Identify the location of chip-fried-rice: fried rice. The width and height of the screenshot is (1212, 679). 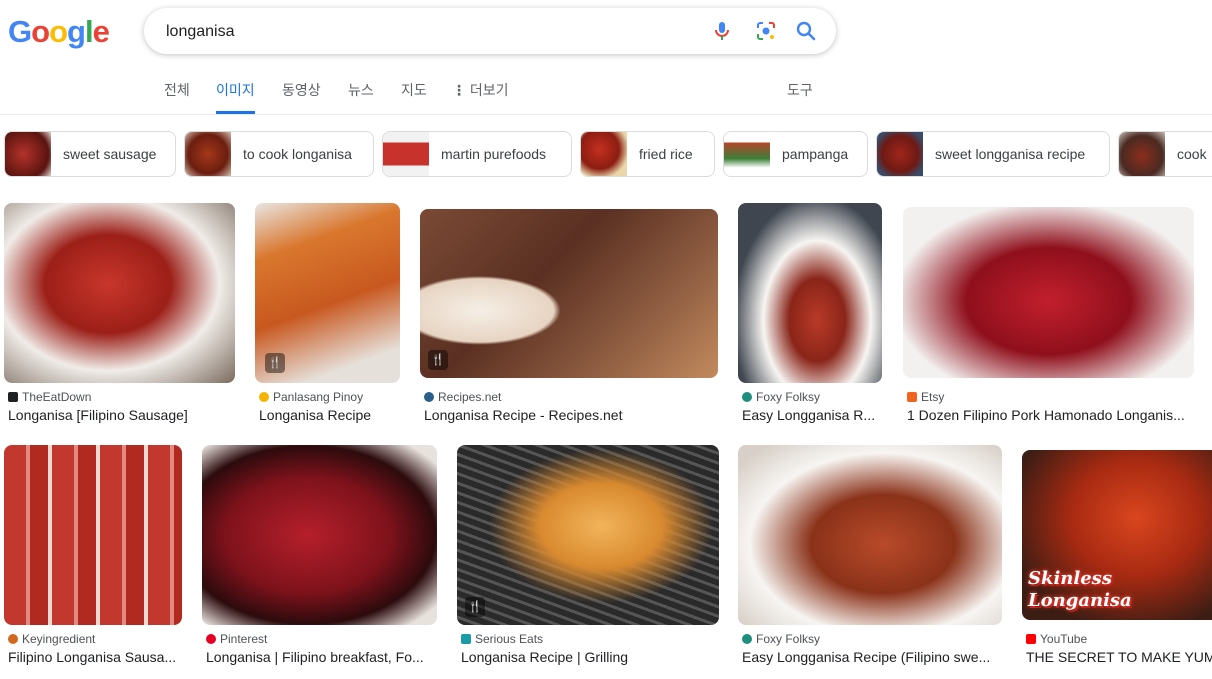
(647, 154).